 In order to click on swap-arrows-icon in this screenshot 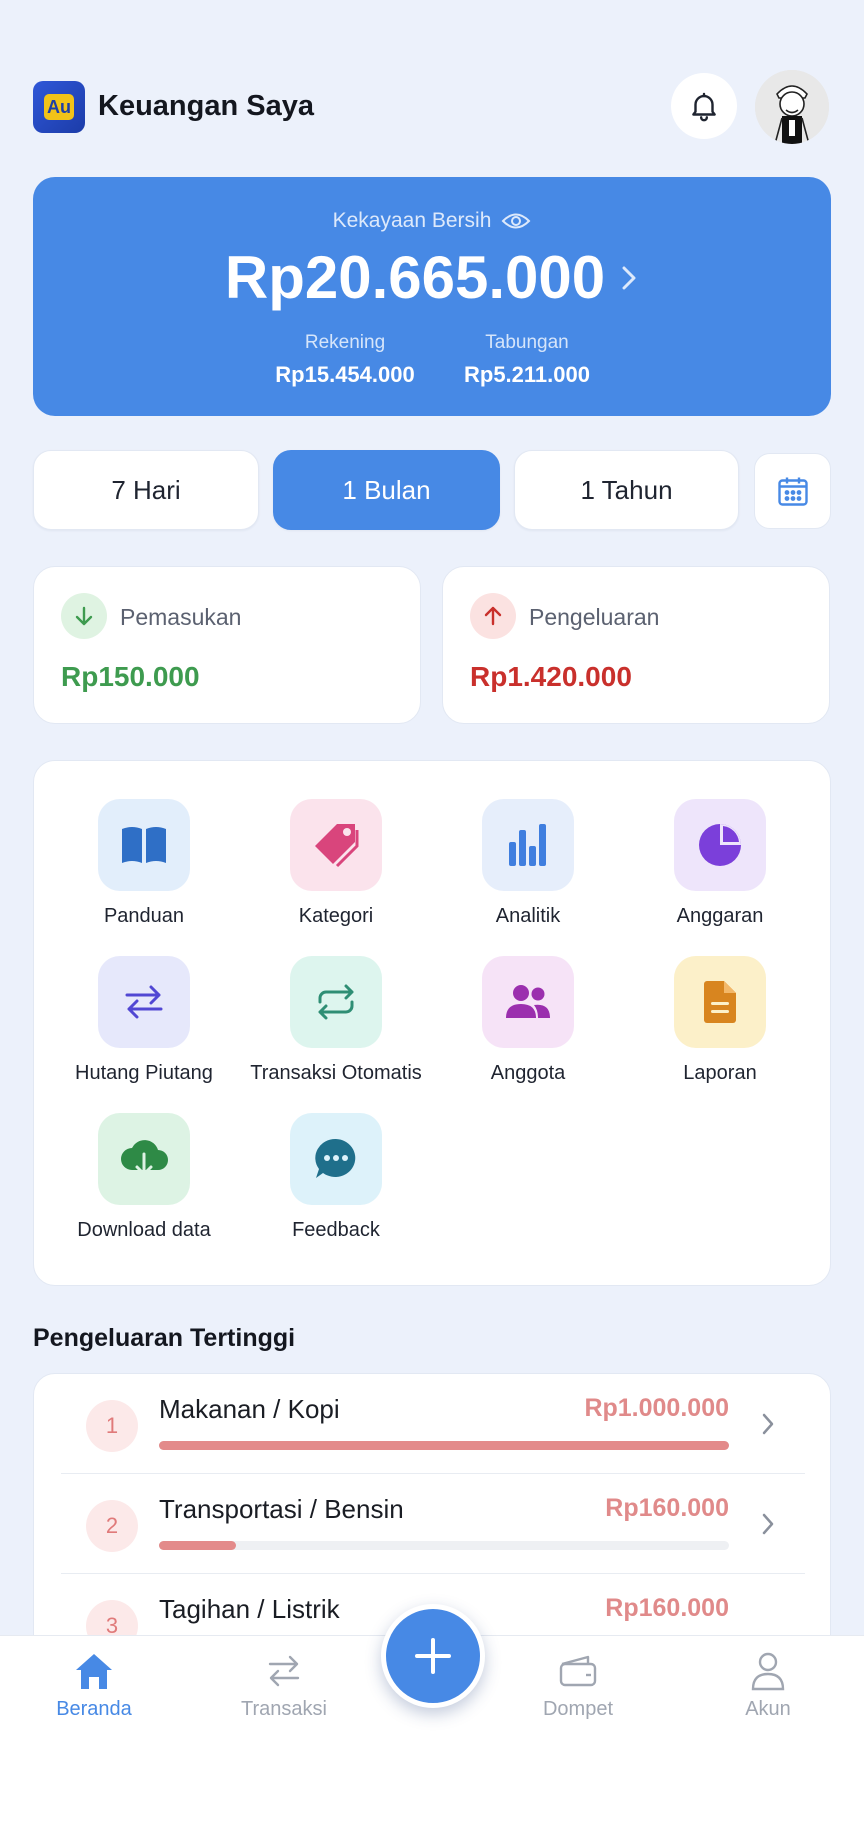, I will do `click(144, 1002)`.